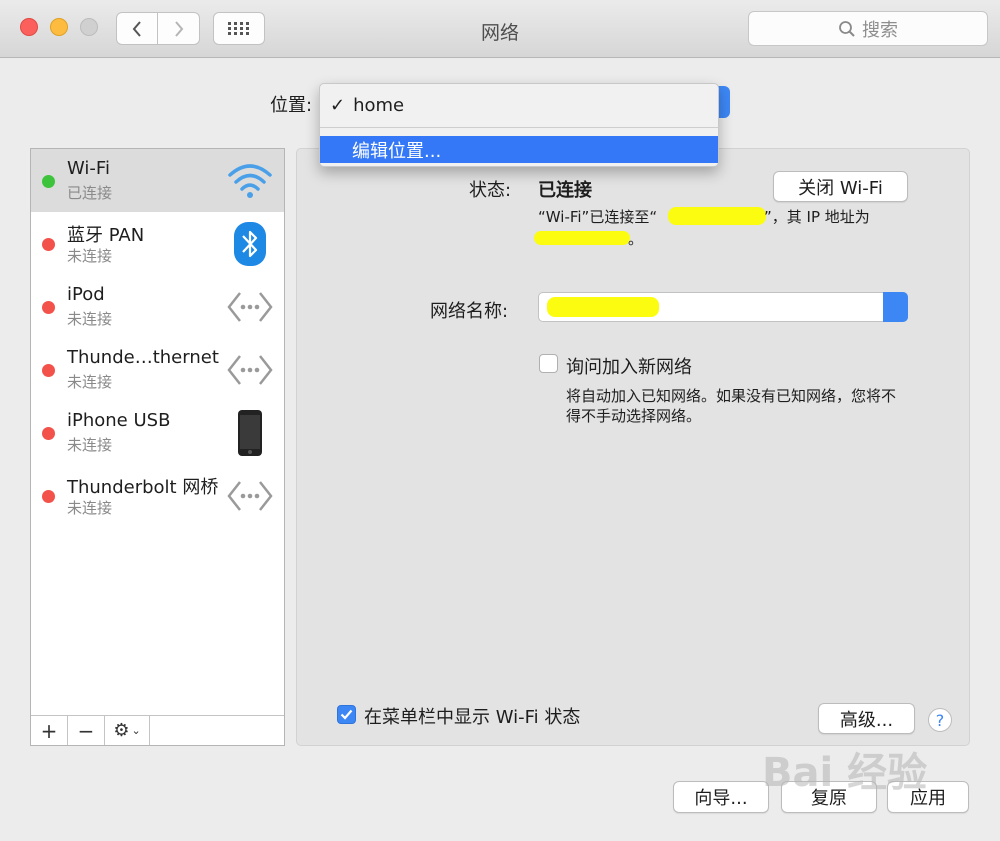 Image resolution: width=1000 pixels, height=841 pixels. I want to click on search-input: 搜索, so click(868, 28).